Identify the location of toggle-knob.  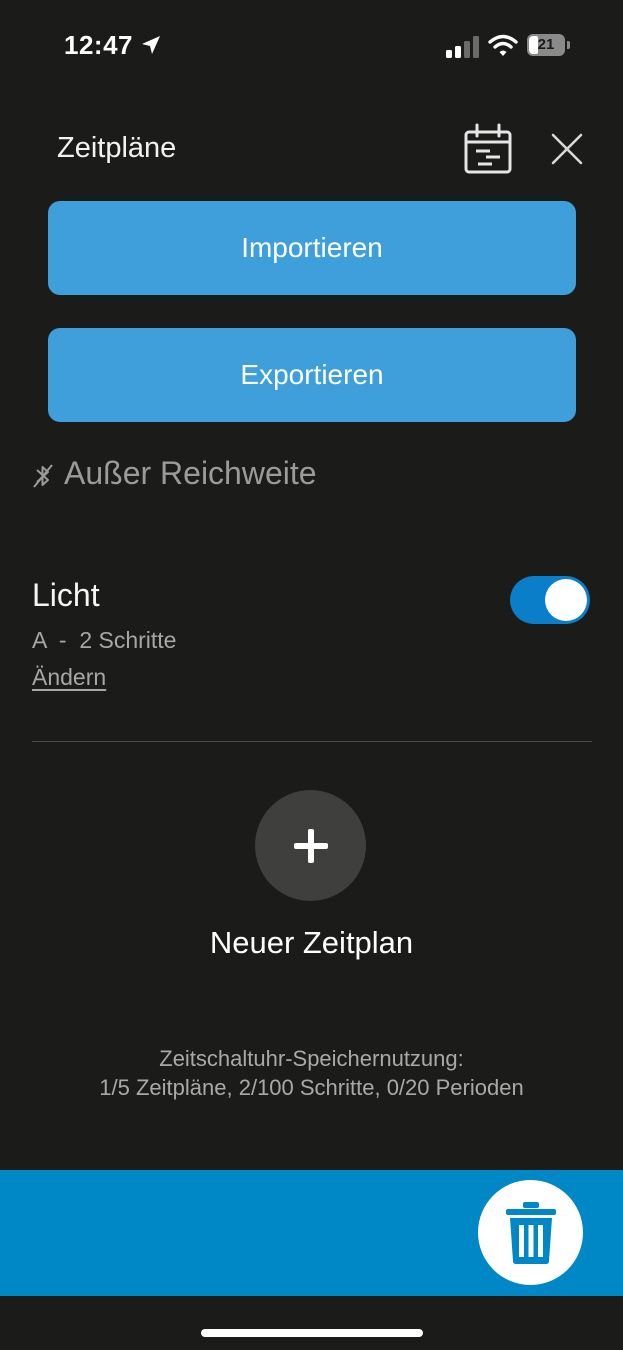
(566, 600).